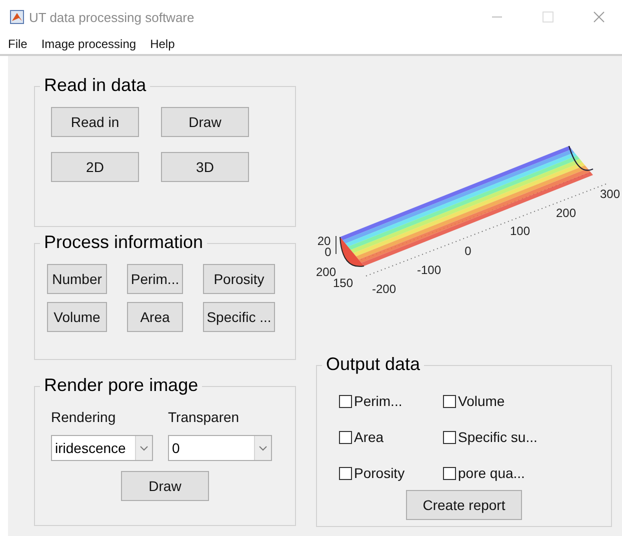 The image size is (622, 536). I want to click on axis-tick-label: 300, so click(610, 194).